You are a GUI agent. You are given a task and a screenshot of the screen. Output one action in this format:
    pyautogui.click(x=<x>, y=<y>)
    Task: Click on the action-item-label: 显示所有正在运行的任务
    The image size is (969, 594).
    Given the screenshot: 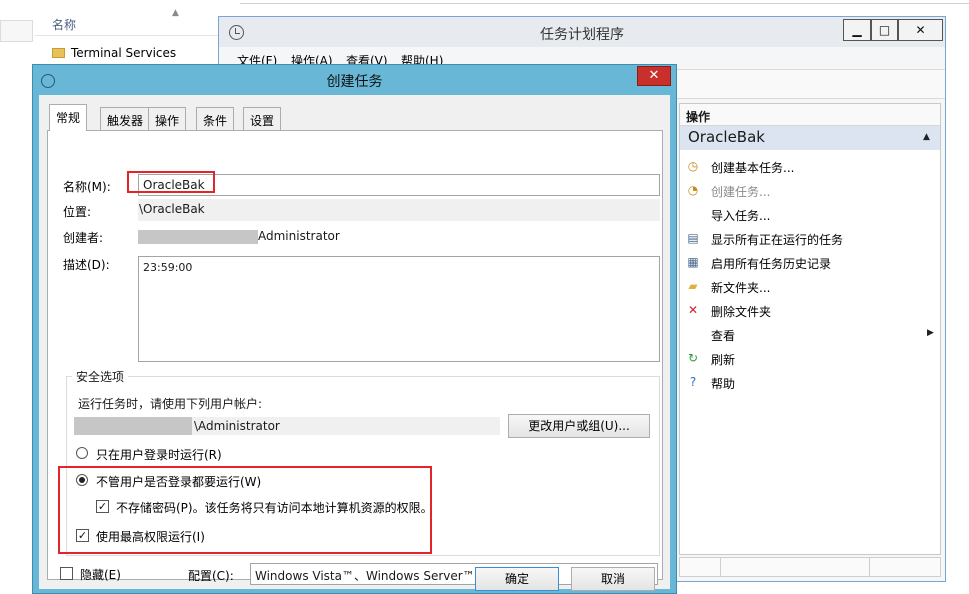 What is the action you would take?
    pyautogui.click(x=777, y=240)
    